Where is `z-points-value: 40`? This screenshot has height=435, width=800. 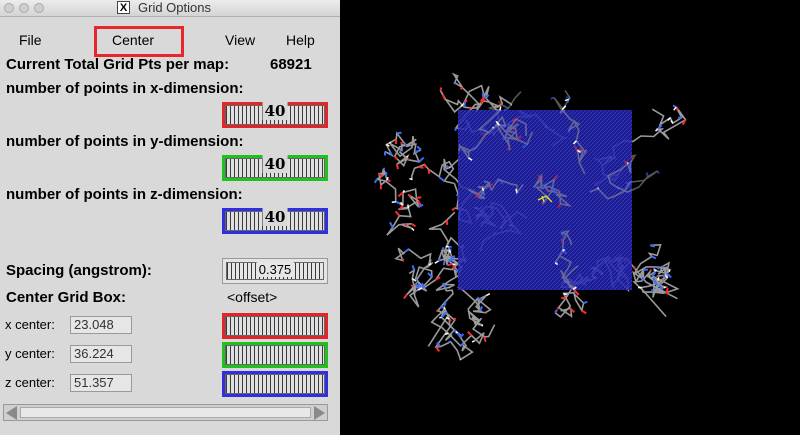 z-points-value: 40 is located at coordinates (275, 217).